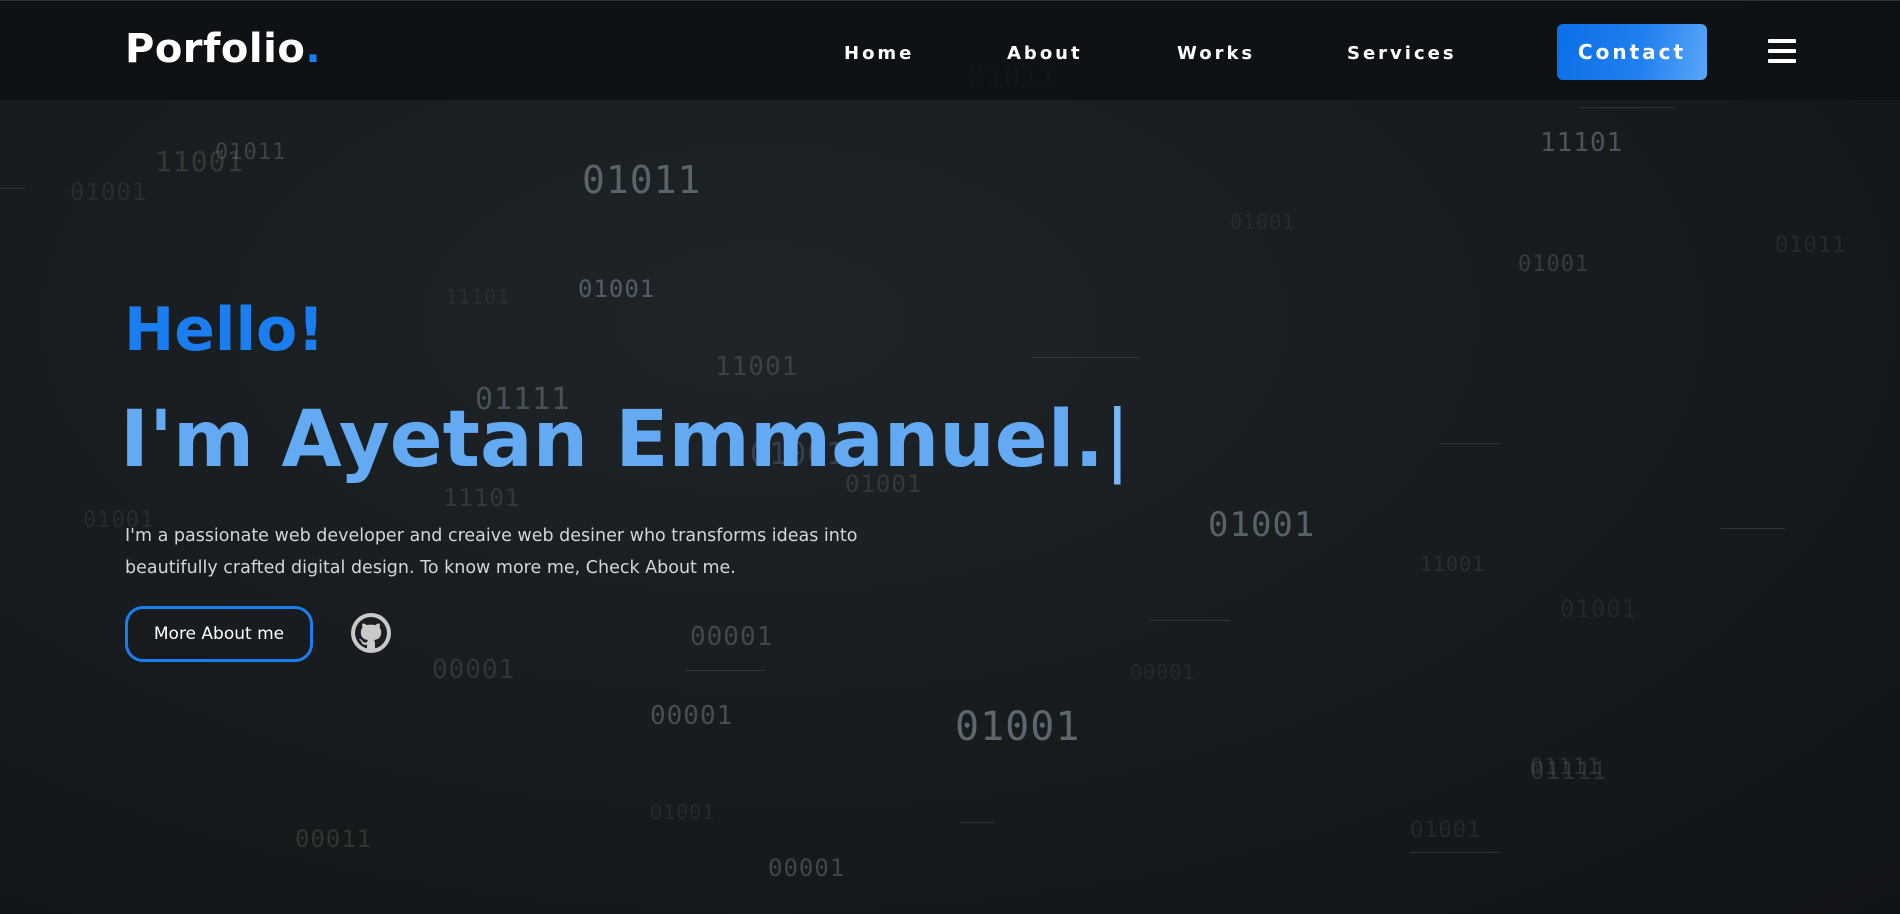 The image size is (1900, 914). What do you see at coordinates (1117, 440) in the screenshot?
I see `typing-cursor: |` at bounding box center [1117, 440].